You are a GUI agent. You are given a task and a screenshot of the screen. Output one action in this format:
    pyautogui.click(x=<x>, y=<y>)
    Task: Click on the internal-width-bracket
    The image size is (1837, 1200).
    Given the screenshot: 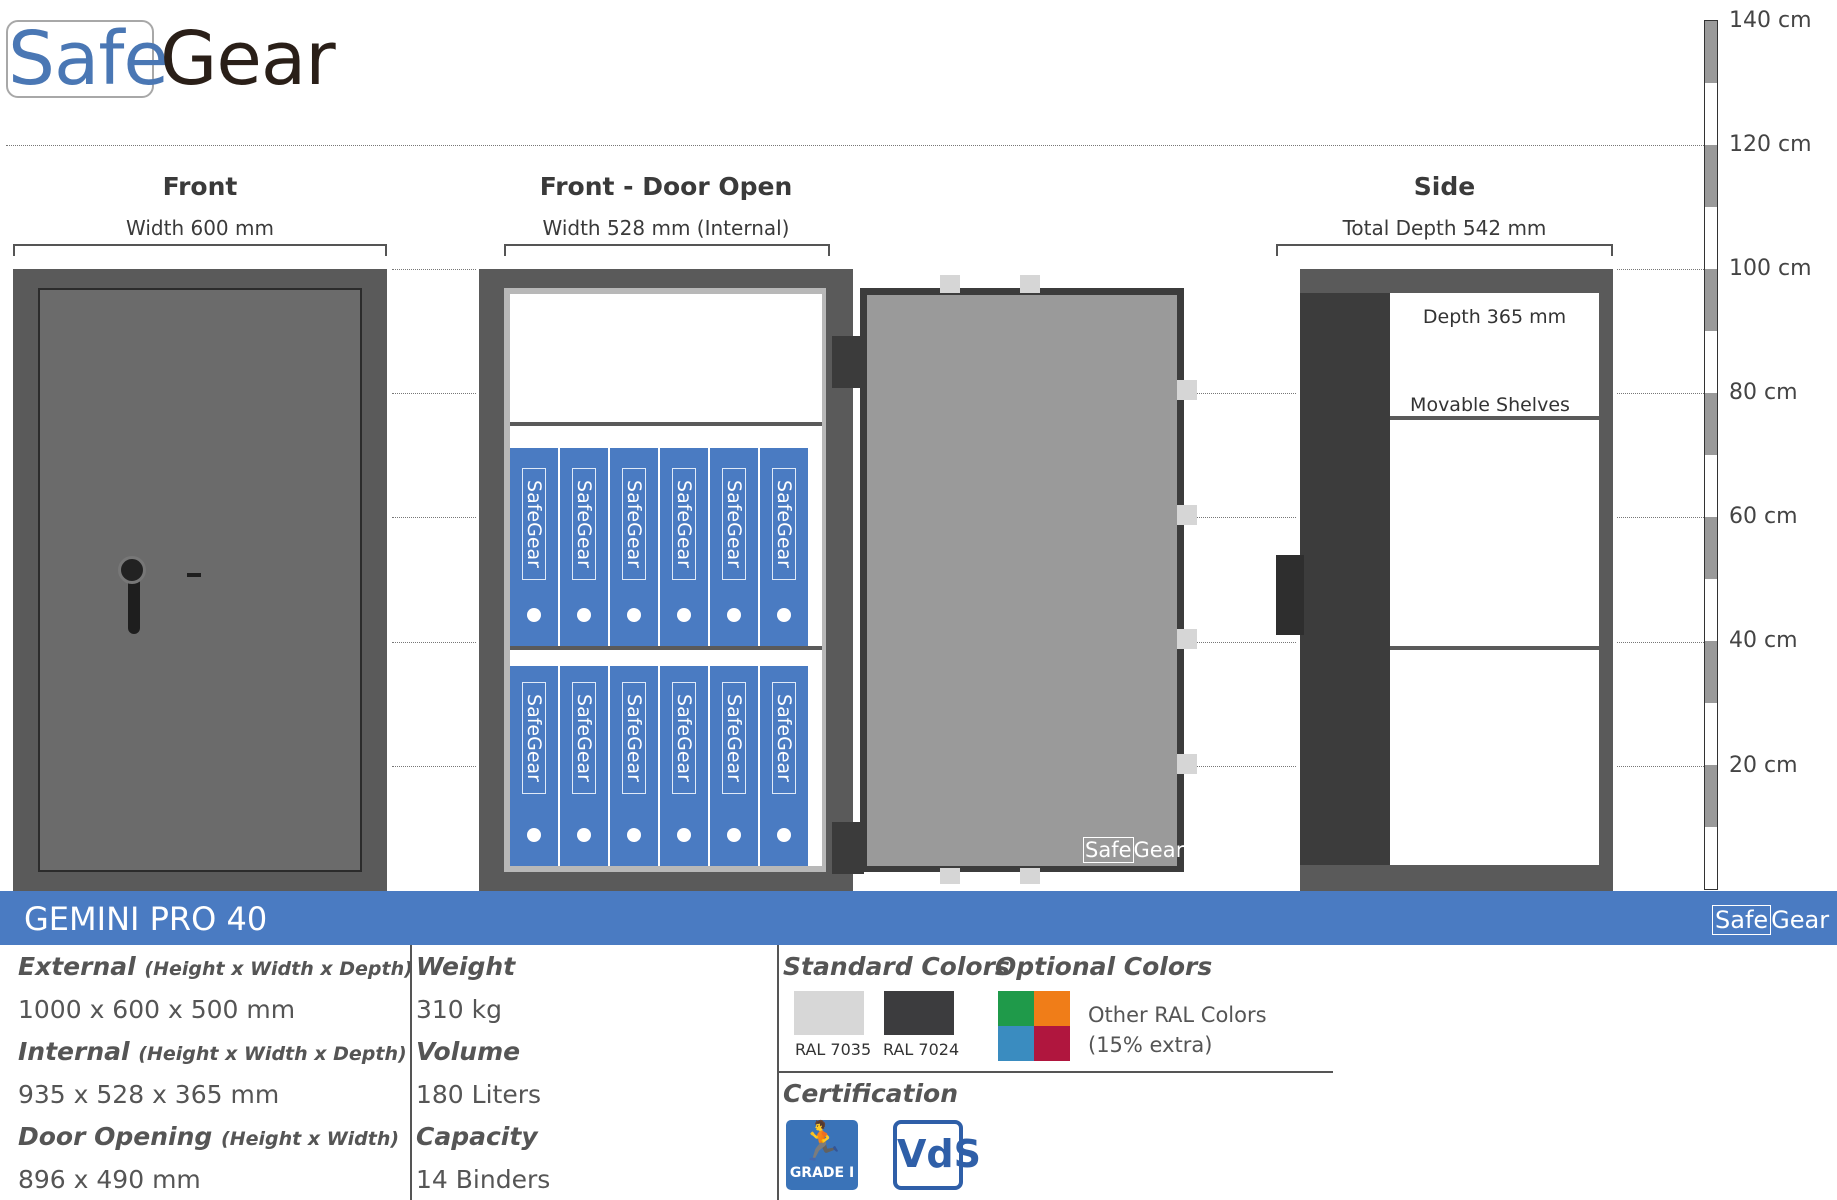 What is the action you would take?
    pyautogui.click(x=667, y=250)
    